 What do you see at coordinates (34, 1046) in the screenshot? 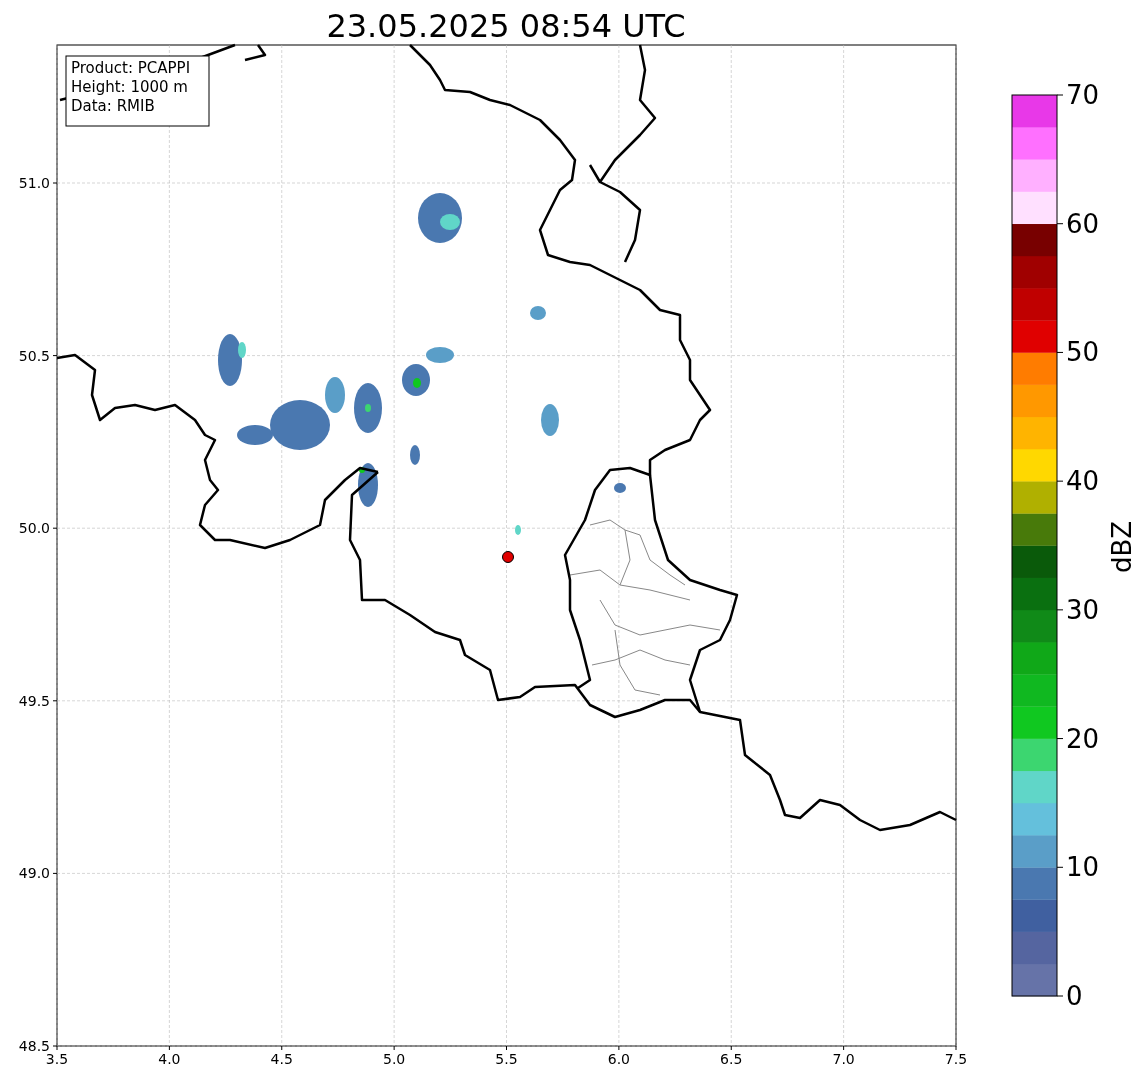
I see `y-tick-label: 48.5` at bounding box center [34, 1046].